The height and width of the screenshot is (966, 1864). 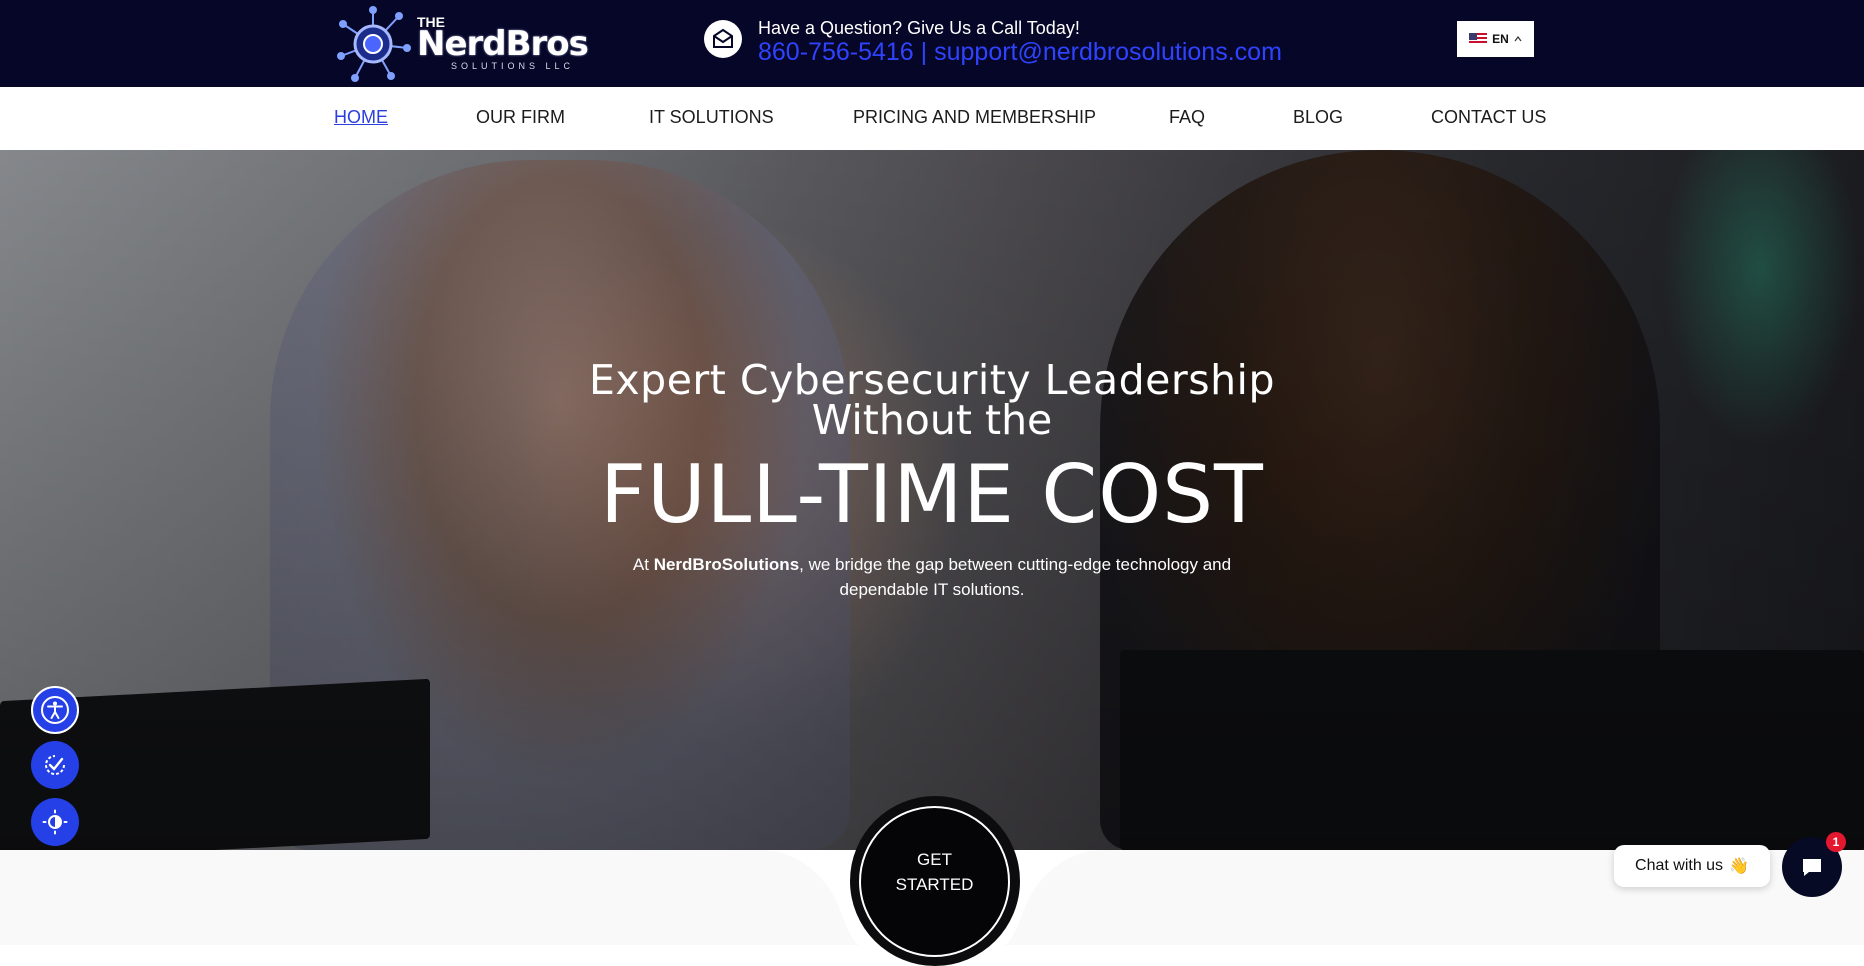 I want to click on language-selector: EN, so click(x=1495, y=39).